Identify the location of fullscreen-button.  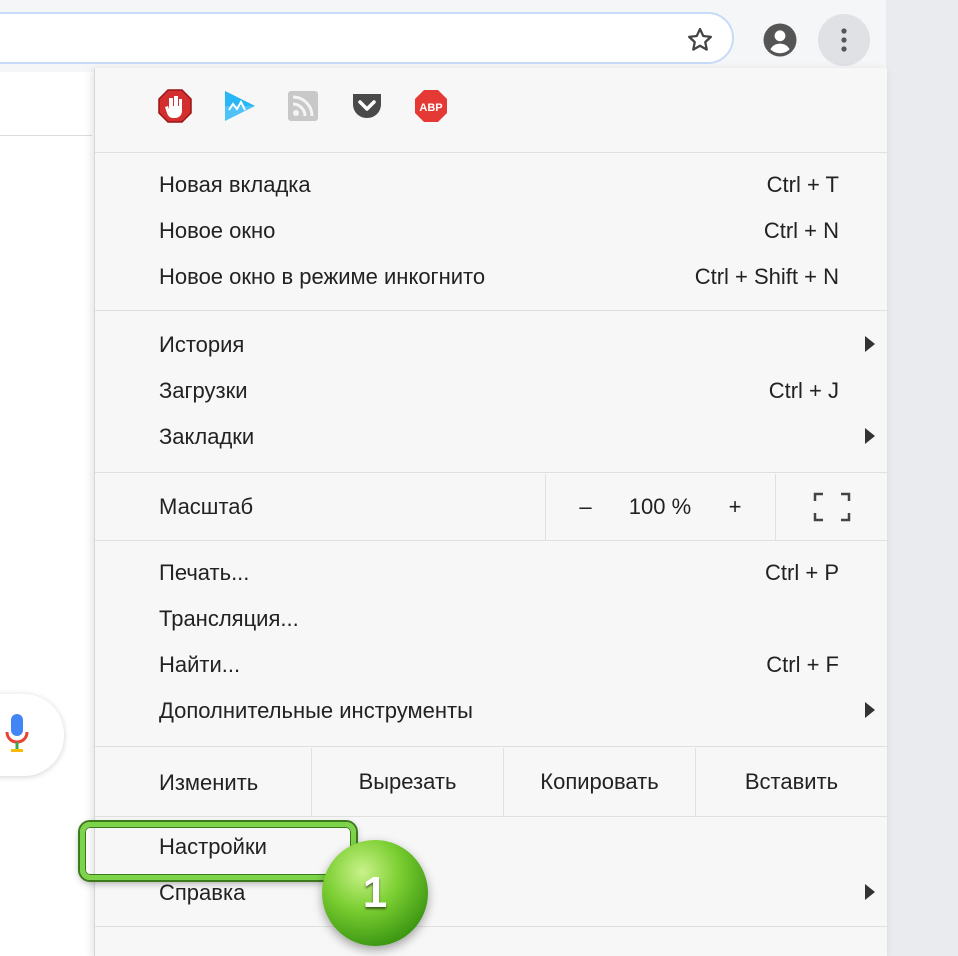
(831, 507).